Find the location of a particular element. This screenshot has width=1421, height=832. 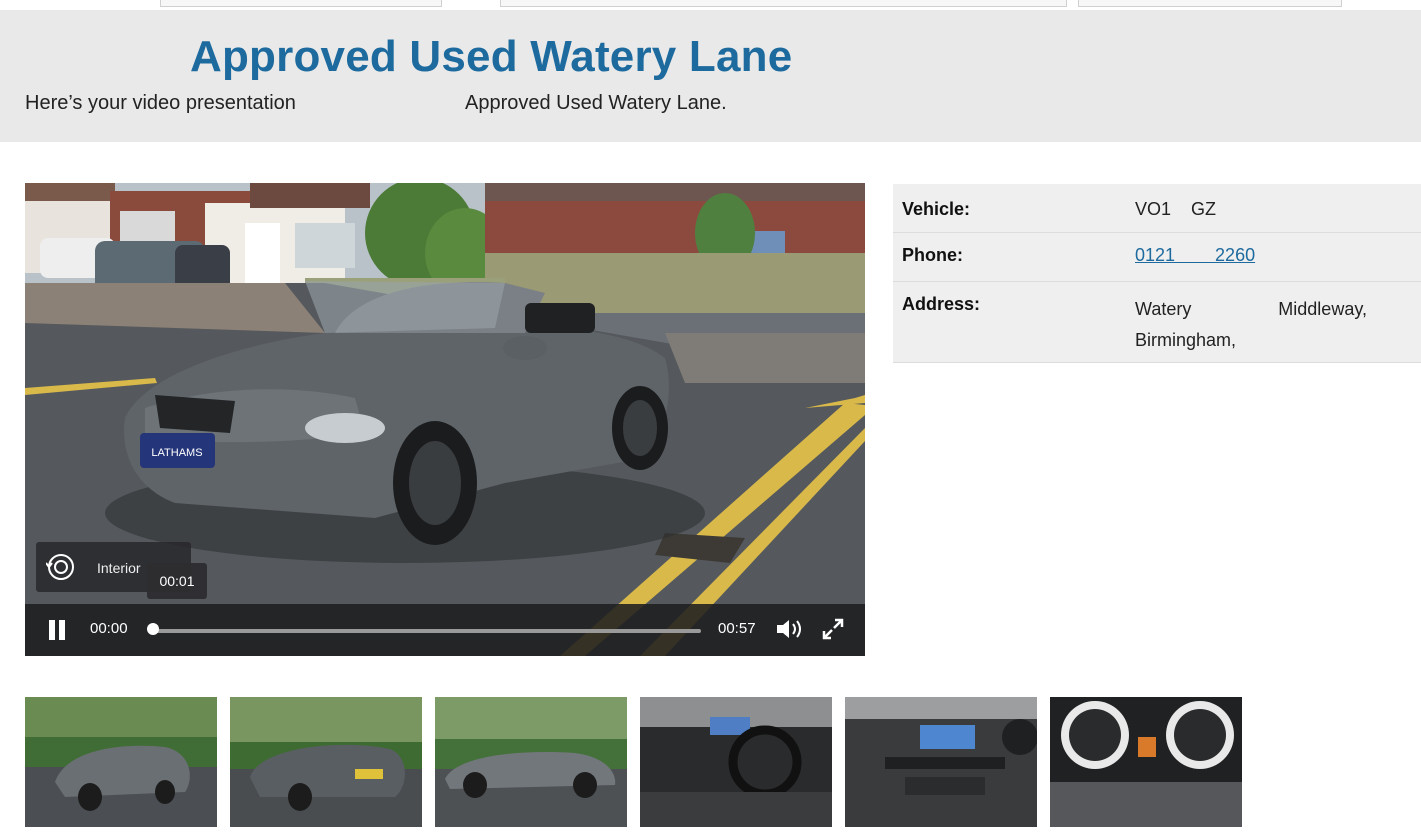

phone-label: Phone: is located at coordinates (932, 255).